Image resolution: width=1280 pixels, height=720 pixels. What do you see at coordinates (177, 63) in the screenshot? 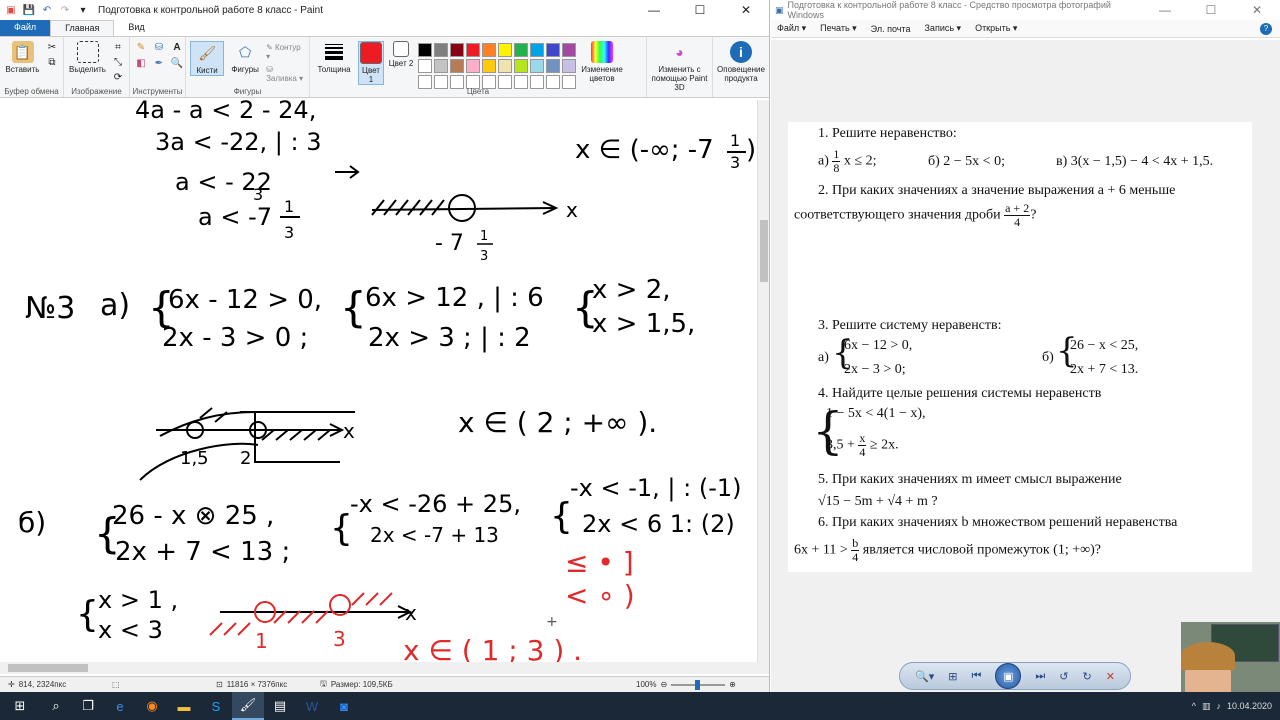
I see `magnifier-icon: 🔍` at bounding box center [177, 63].